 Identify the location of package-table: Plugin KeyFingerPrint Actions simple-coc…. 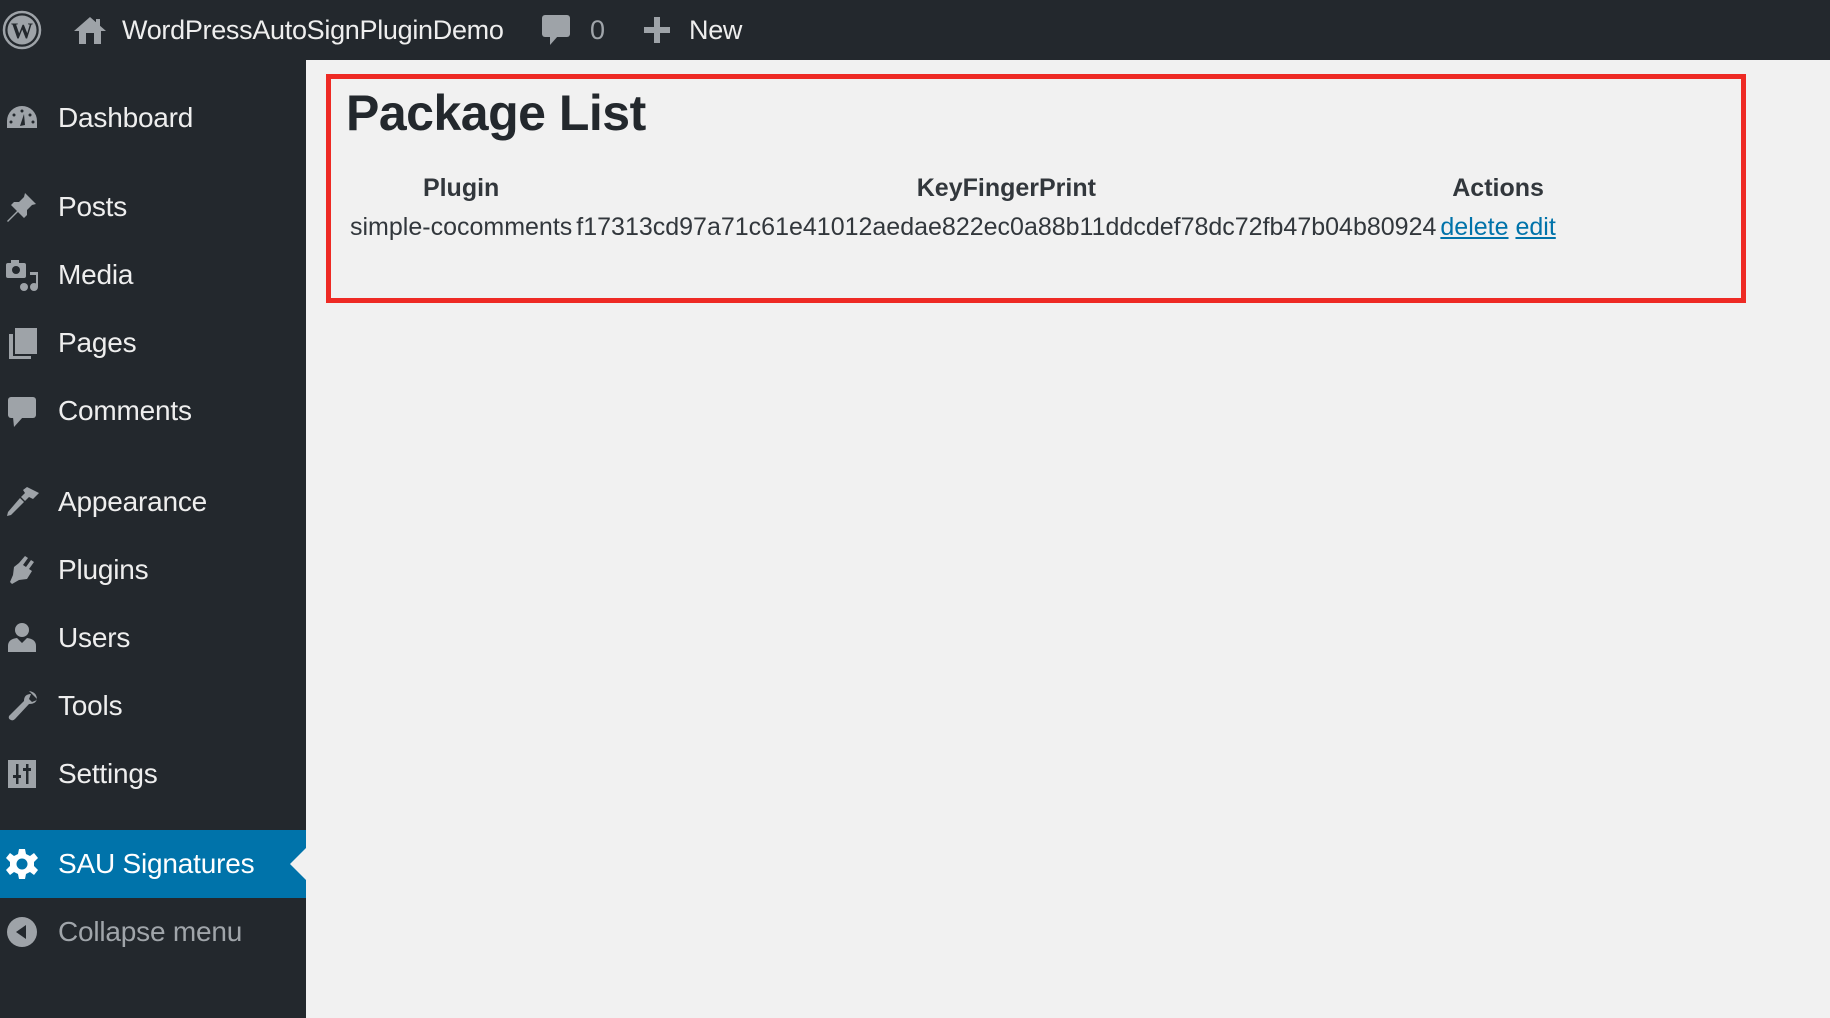
(953, 208).